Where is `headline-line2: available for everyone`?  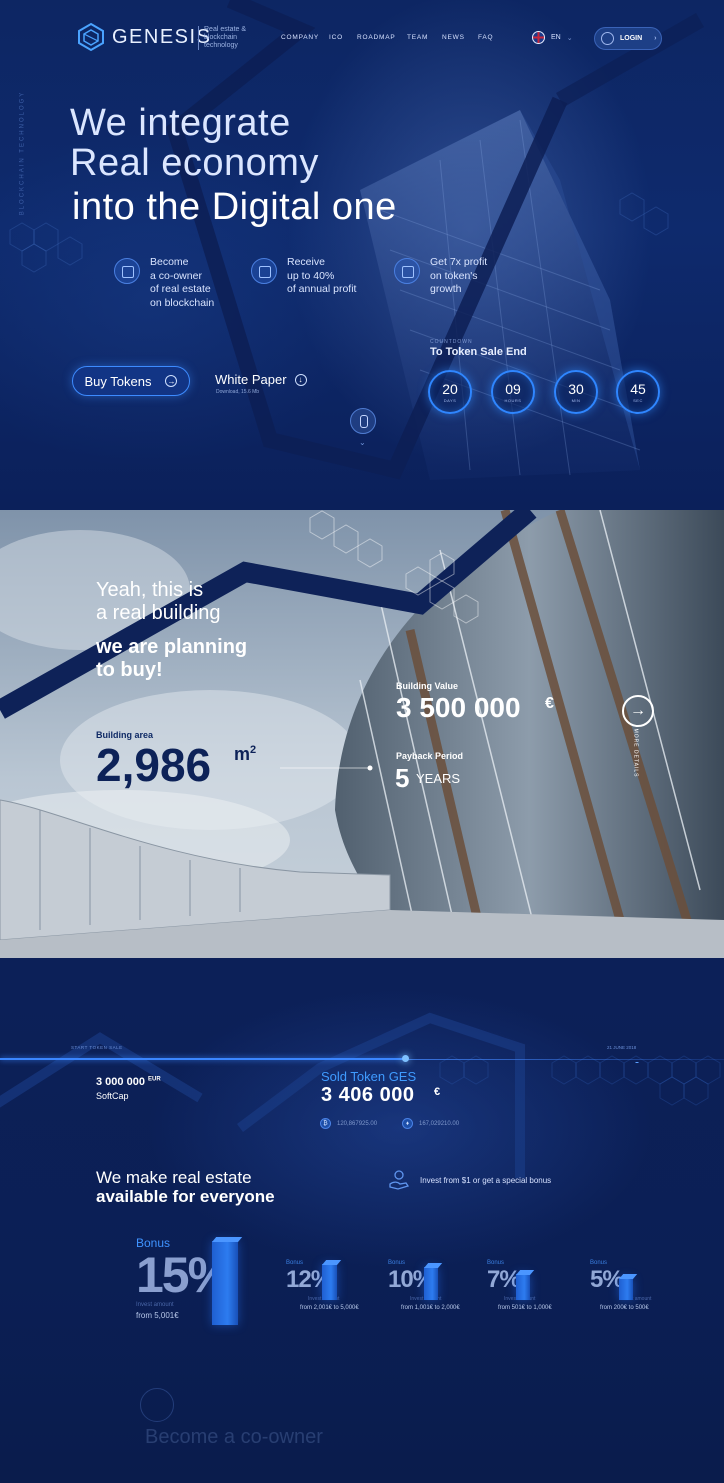
headline-line2: available for everyone is located at coordinates (185, 1196).